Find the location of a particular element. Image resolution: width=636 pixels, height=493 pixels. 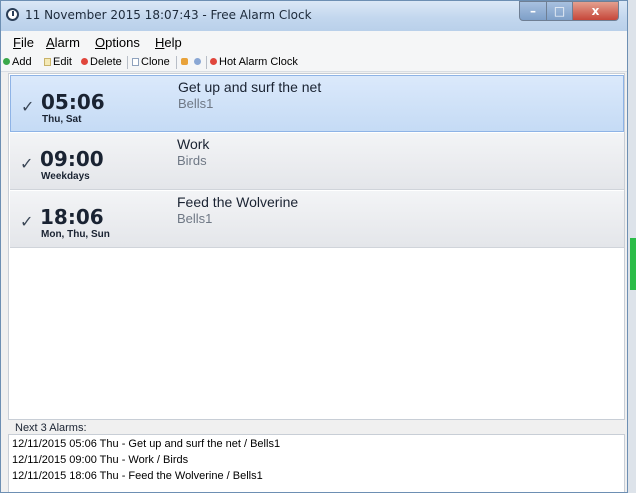

add-icon is located at coordinates (6, 61).